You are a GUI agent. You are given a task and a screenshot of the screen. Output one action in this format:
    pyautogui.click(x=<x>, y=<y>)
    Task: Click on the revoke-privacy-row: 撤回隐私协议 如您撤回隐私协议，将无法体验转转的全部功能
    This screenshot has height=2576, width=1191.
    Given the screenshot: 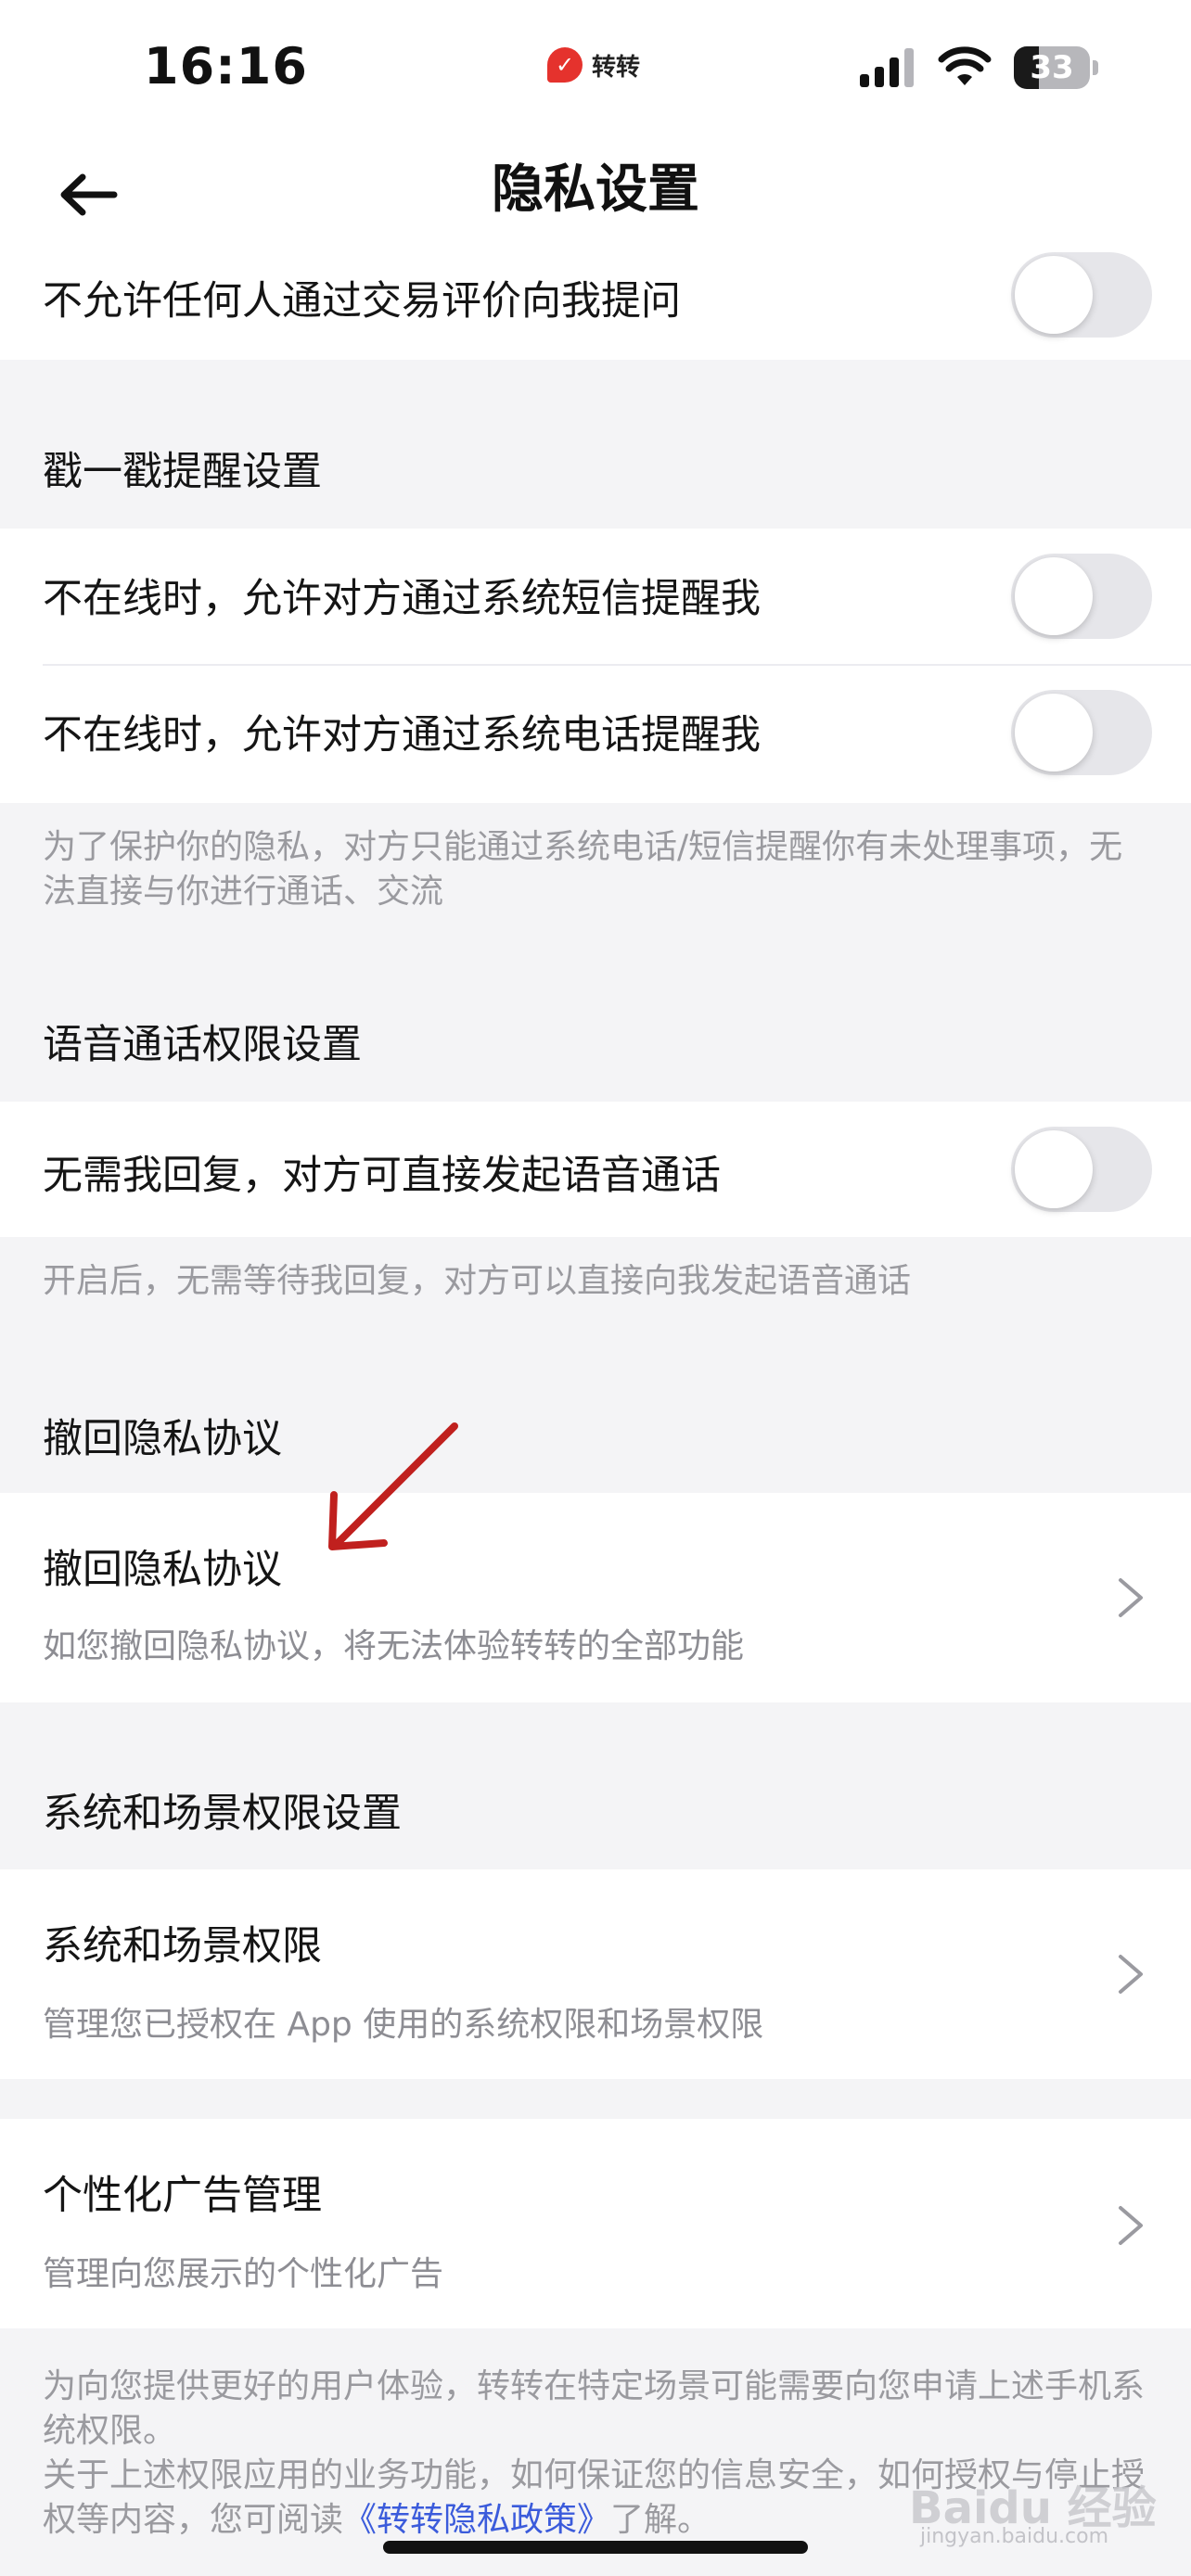 What is the action you would take?
    pyautogui.click(x=595, y=1598)
    